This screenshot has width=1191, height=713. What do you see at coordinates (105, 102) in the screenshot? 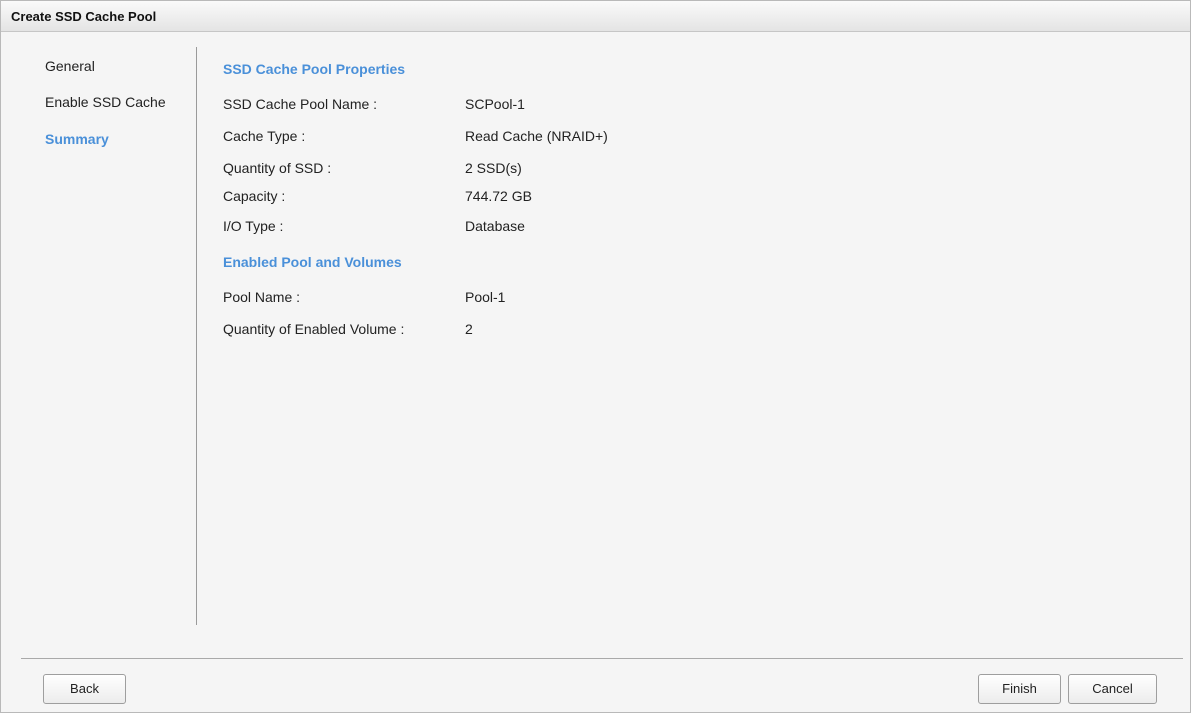
I see `nav-item-enable-ssd-cache: Enable SSD Cache` at bounding box center [105, 102].